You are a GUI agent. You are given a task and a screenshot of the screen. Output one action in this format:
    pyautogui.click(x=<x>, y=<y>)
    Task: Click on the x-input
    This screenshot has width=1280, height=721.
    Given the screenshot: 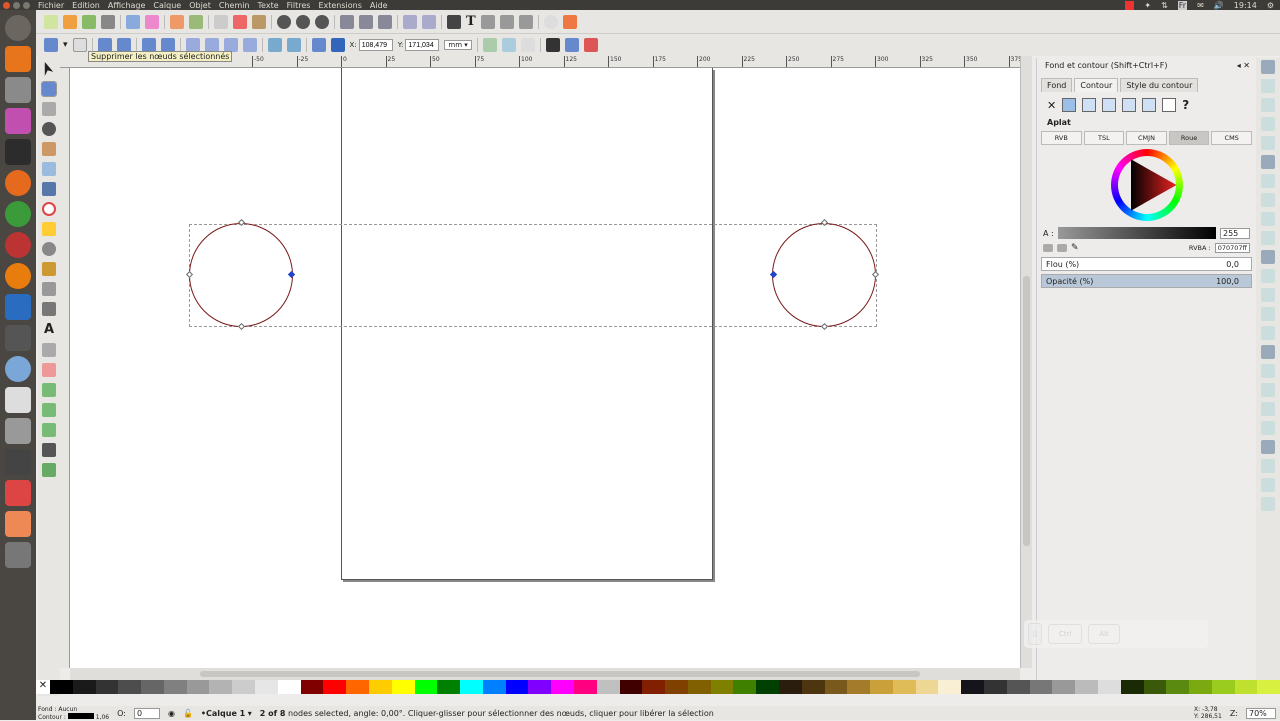 What is the action you would take?
    pyautogui.click(x=375, y=45)
    